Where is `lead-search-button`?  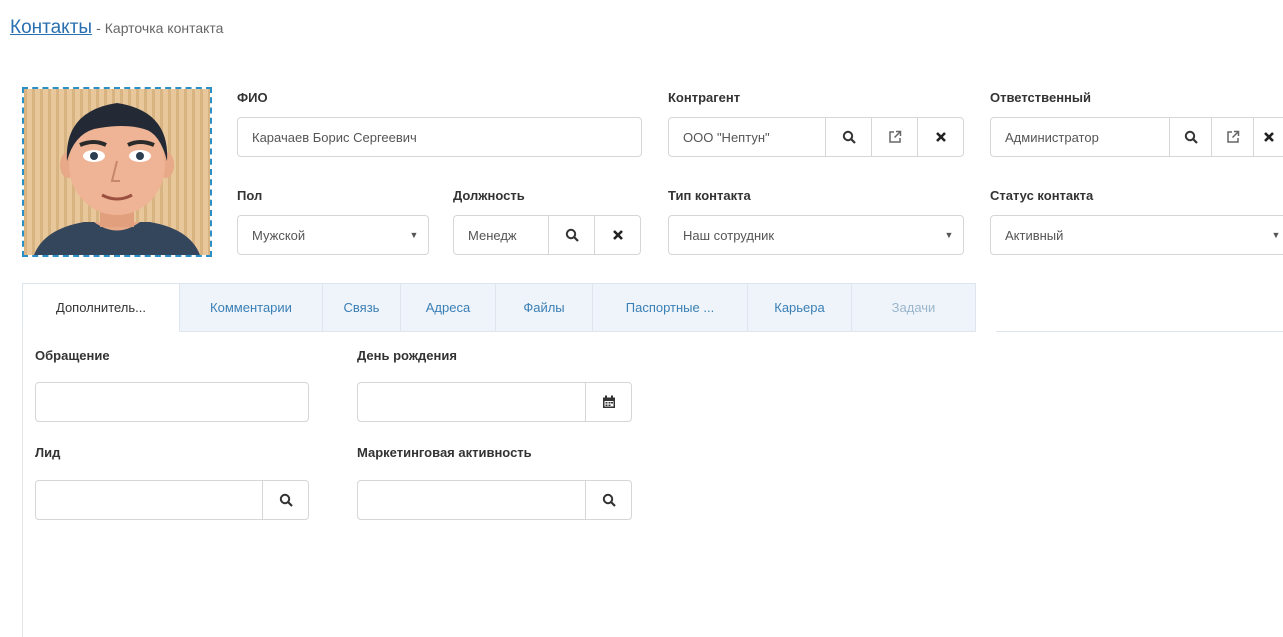
lead-search-button is located at coordinates (285, 500).